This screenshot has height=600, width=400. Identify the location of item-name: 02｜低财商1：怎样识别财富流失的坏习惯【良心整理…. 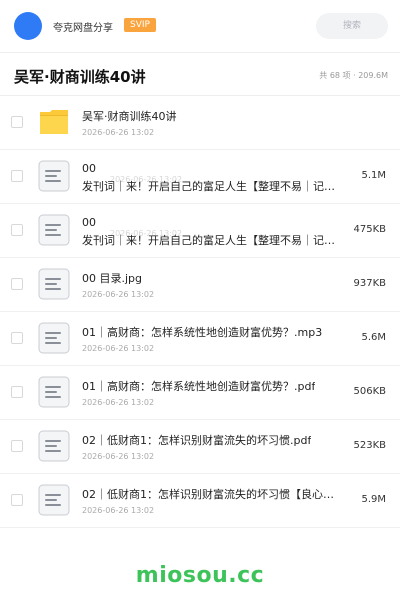
(213, 494).